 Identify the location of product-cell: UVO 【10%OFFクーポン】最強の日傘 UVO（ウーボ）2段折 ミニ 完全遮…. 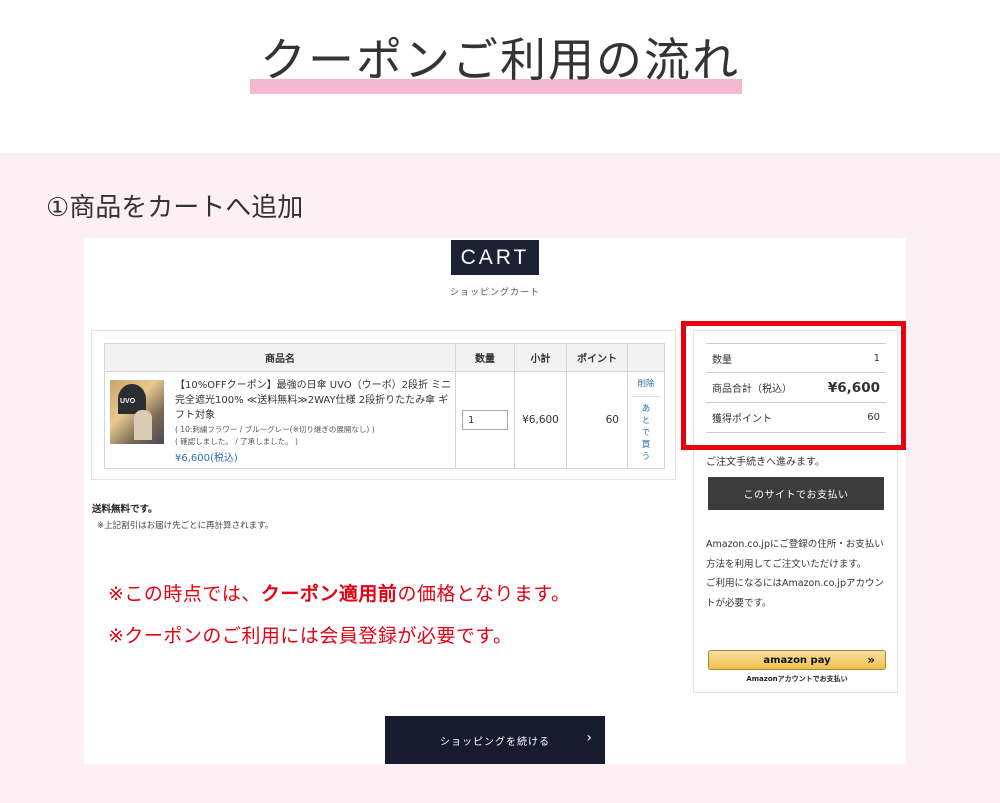
(280, 420).